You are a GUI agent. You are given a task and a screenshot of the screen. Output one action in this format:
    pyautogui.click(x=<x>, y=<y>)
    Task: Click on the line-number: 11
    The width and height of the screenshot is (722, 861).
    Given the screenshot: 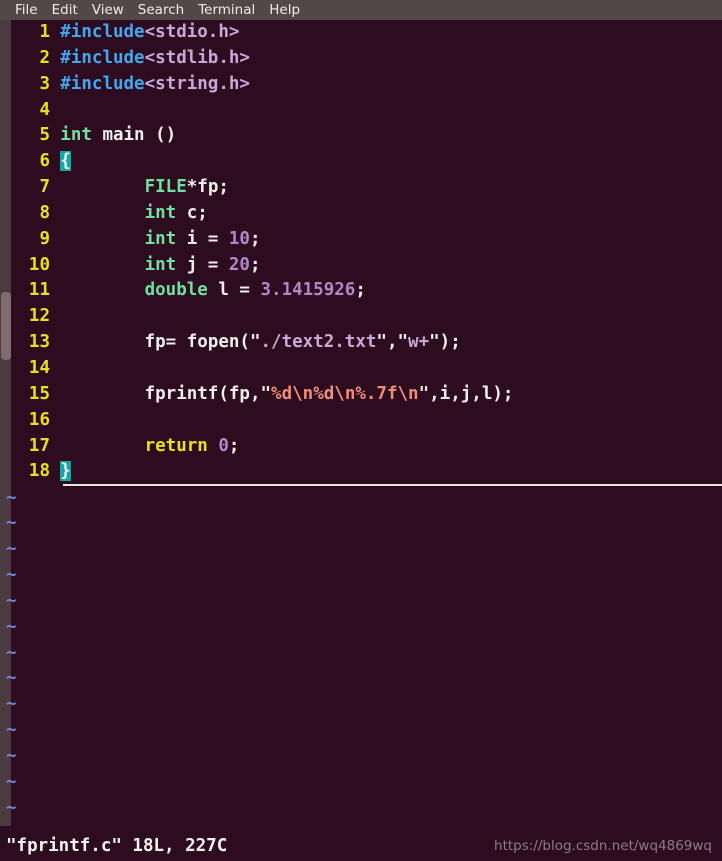 What is the action you would take?
    pyautogui.click(x=39, y=290)
    